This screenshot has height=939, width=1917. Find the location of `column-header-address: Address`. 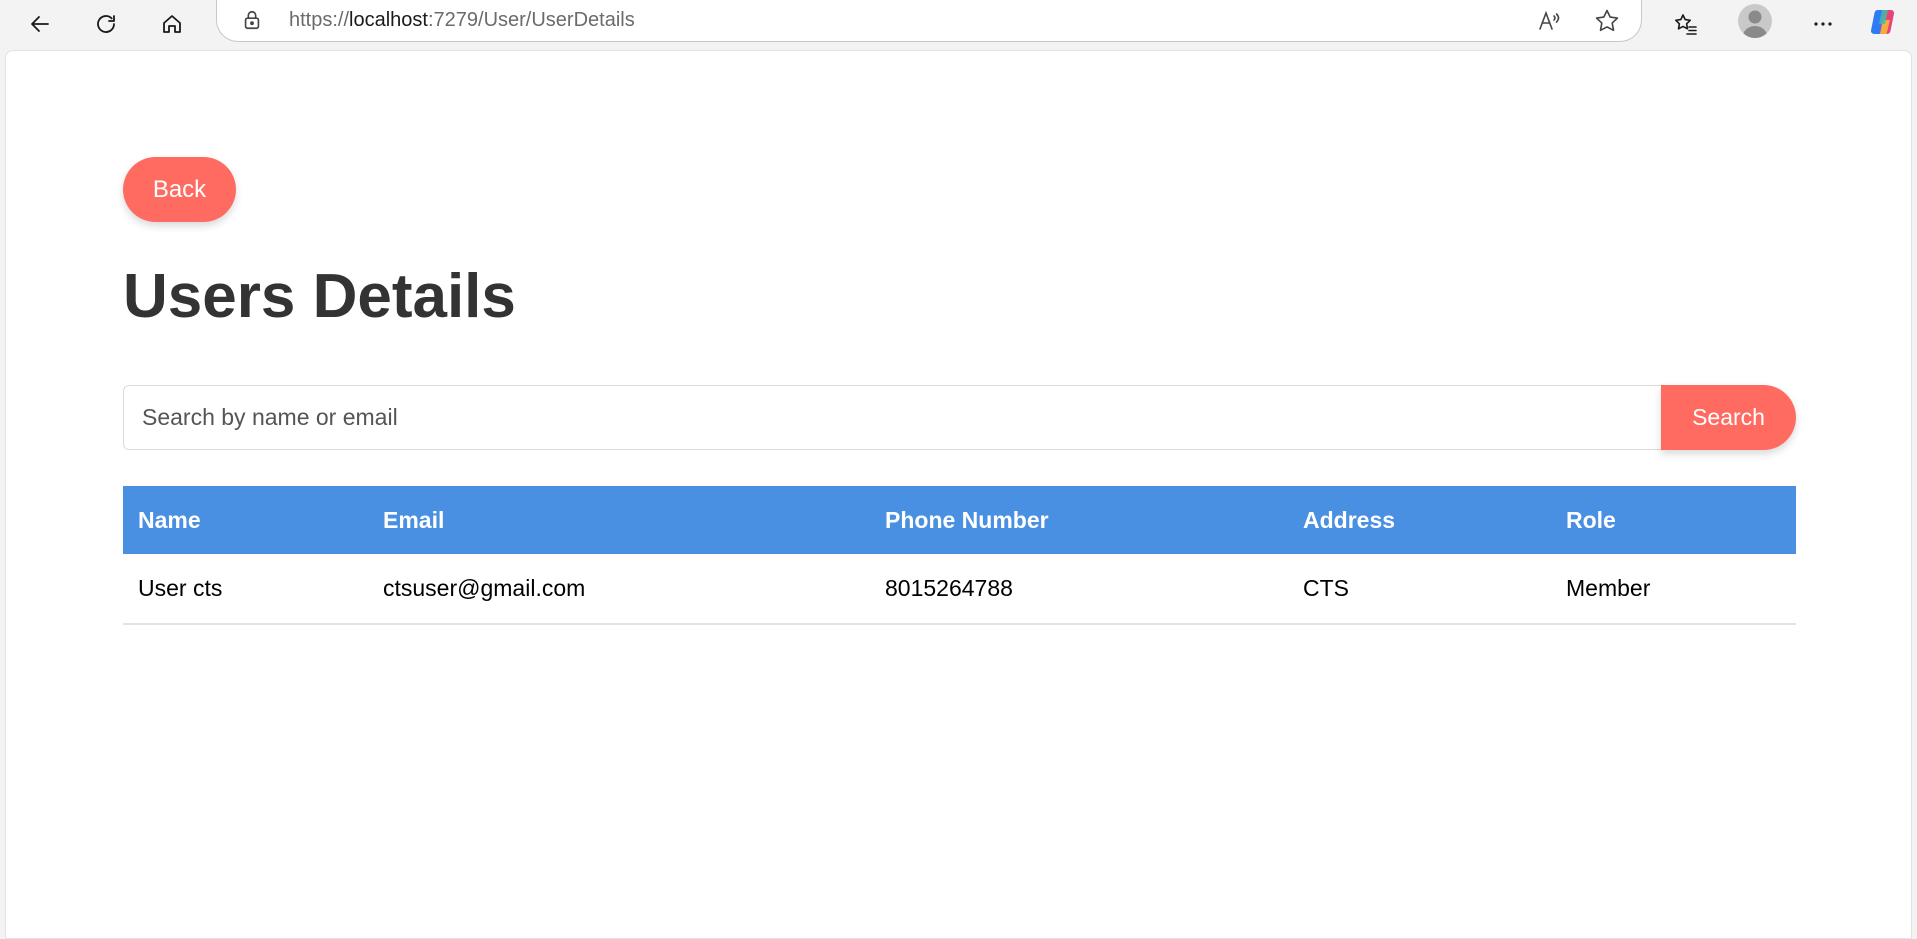

column-header-address: Address is located at coordinates (1419, 520).